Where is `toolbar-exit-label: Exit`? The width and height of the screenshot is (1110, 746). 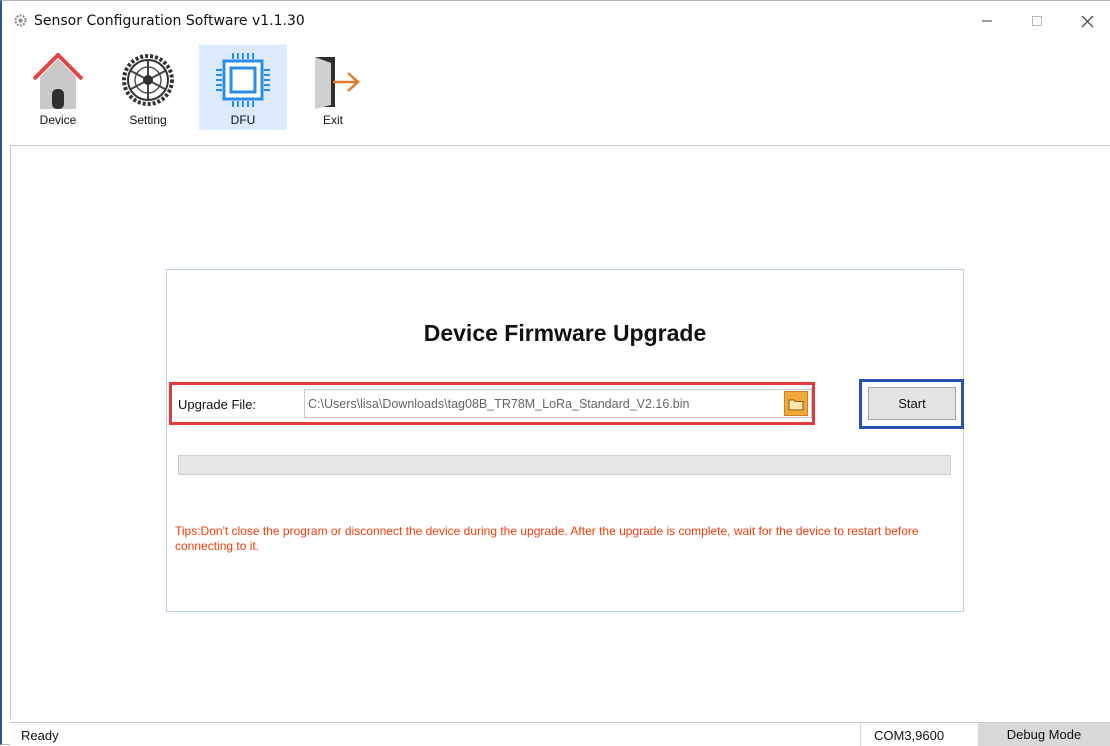
toolbar-exit-label: Exit is located at coordinates (332, 120).